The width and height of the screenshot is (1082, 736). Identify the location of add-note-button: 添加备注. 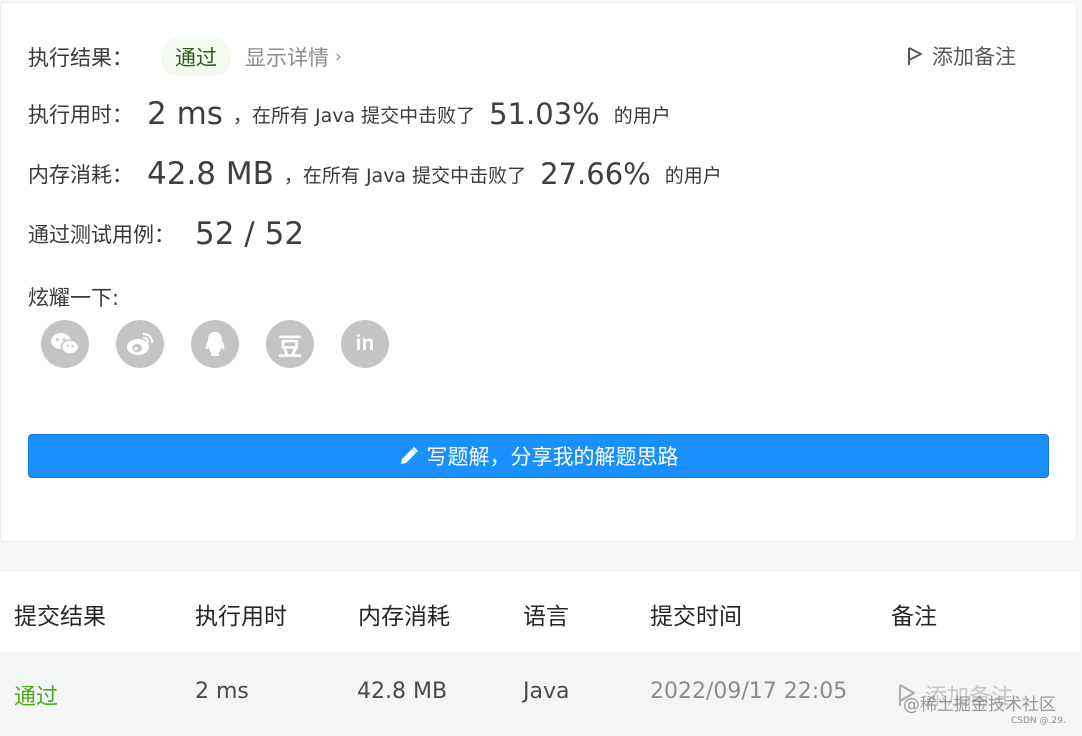
(961, 56).